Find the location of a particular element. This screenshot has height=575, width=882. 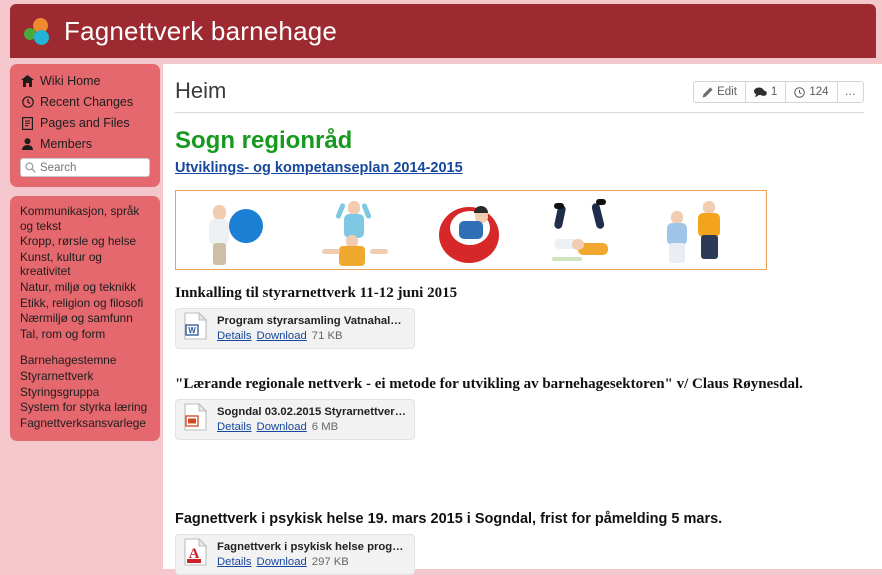

comments-button: 1 is located at coordinates (765, 92).